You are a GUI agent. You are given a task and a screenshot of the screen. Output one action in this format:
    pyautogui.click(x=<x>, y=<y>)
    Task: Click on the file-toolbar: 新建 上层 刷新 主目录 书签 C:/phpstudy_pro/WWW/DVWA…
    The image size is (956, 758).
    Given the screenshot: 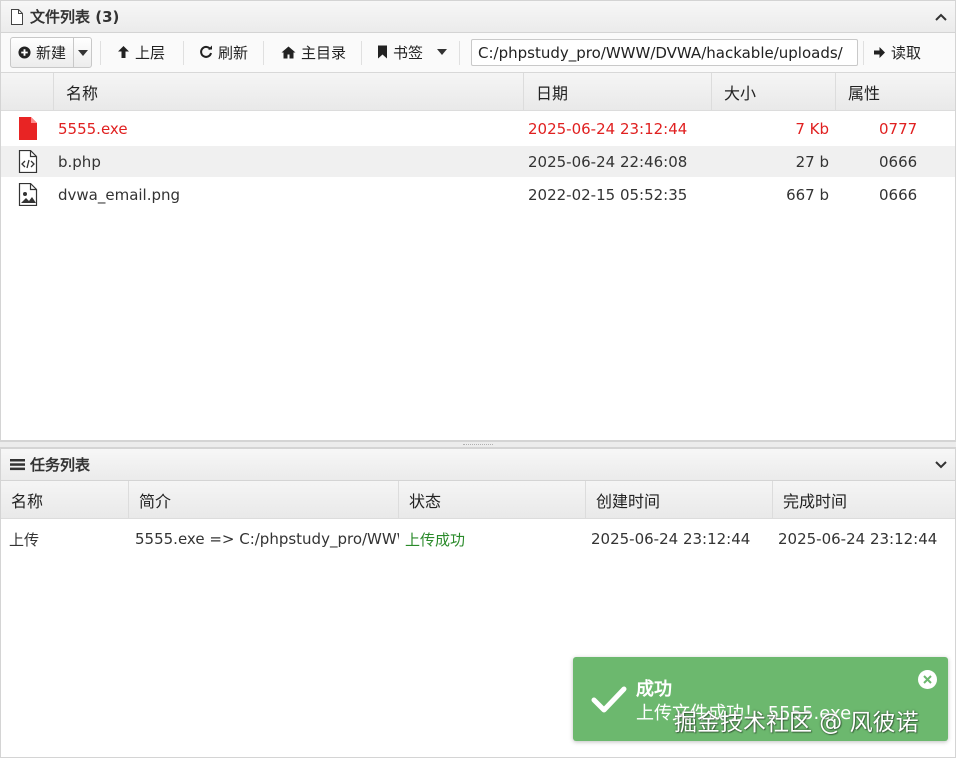 What is the action you would take?
    pyautogui.click(x=478, y=53)
    